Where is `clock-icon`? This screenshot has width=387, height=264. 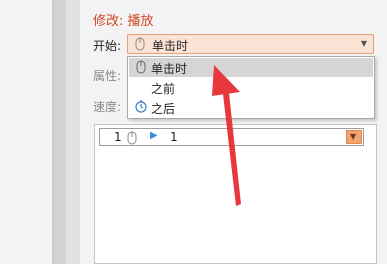
clock-icon is located at coordinates (141, 108).